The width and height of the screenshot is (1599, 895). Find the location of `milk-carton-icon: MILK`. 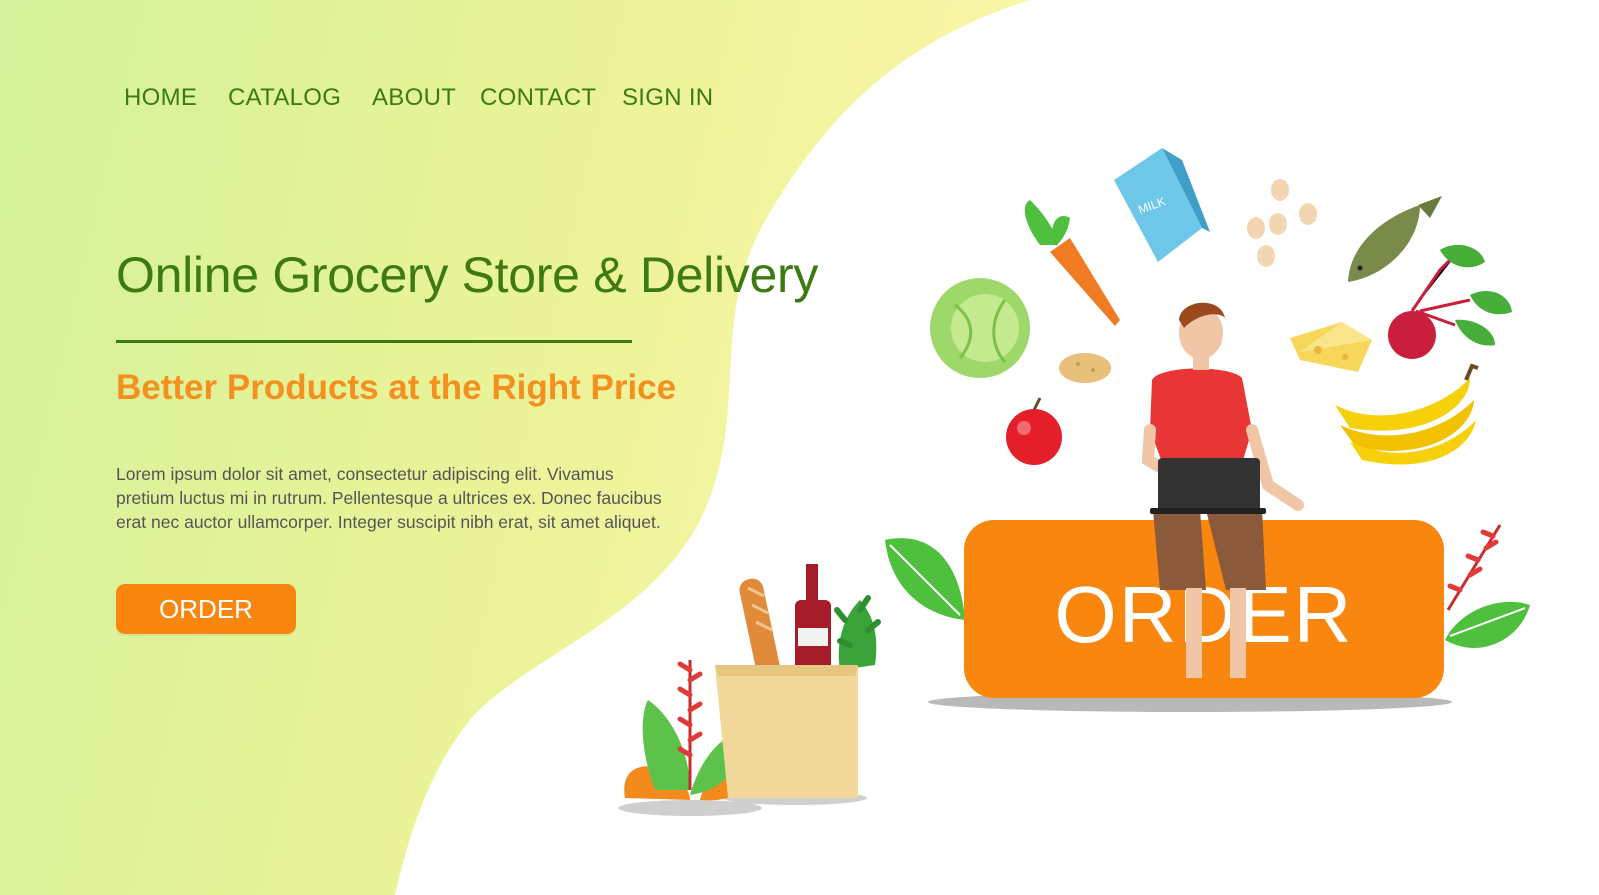

milk-carton-icon: MILK is located at coordinates (1162, 205).